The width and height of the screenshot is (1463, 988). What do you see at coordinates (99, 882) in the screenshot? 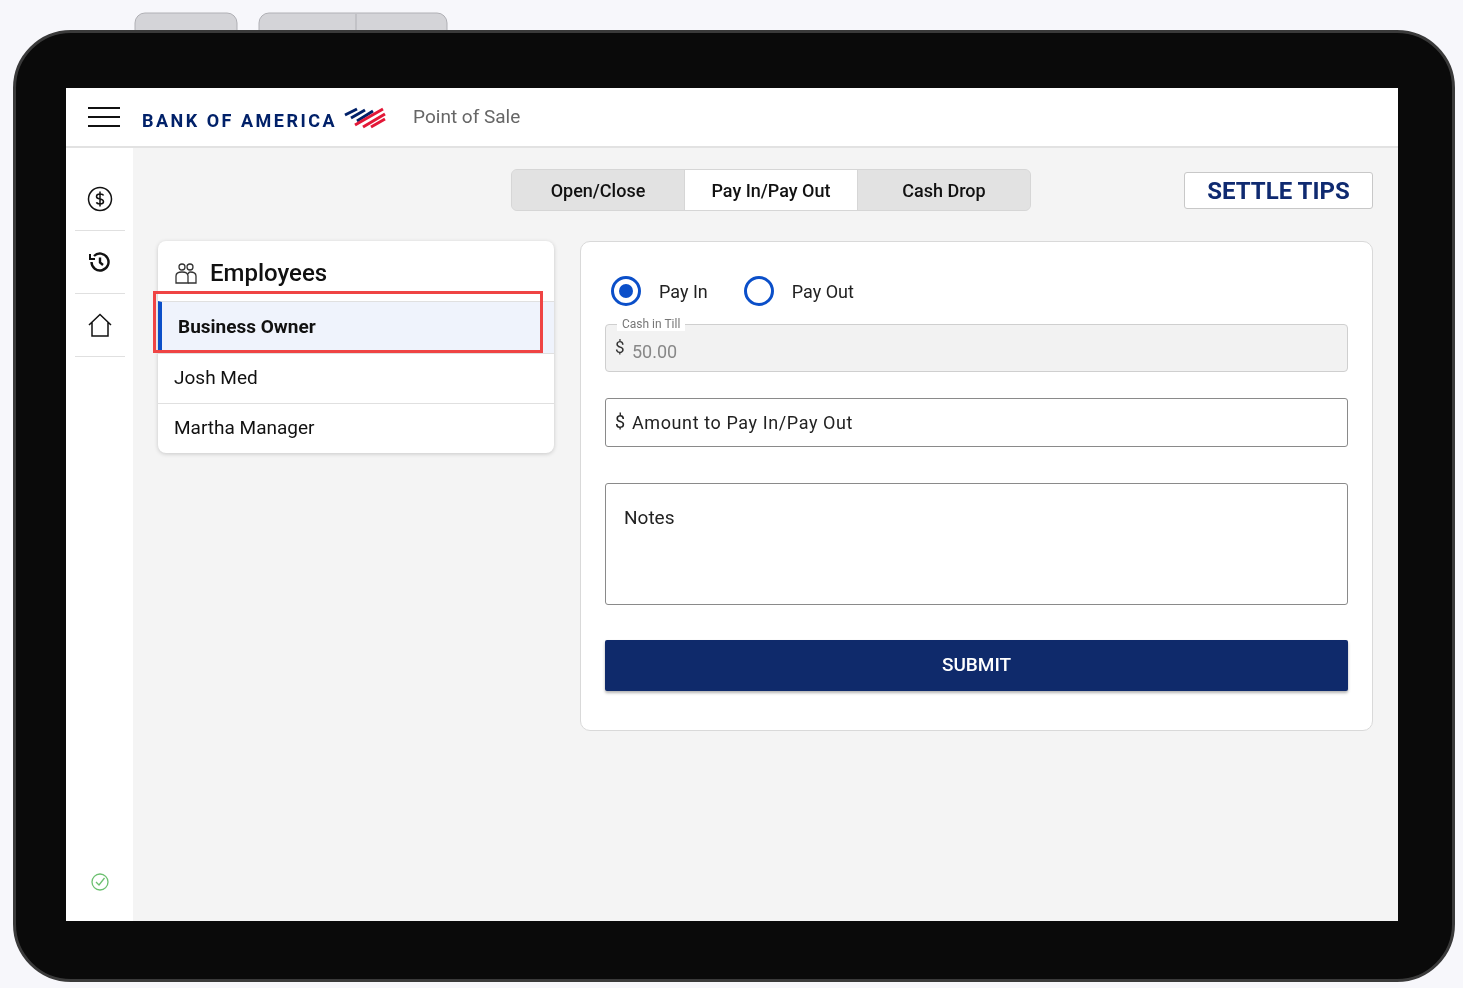
I see `check-circle-icon` at bounding box center [99, 882].